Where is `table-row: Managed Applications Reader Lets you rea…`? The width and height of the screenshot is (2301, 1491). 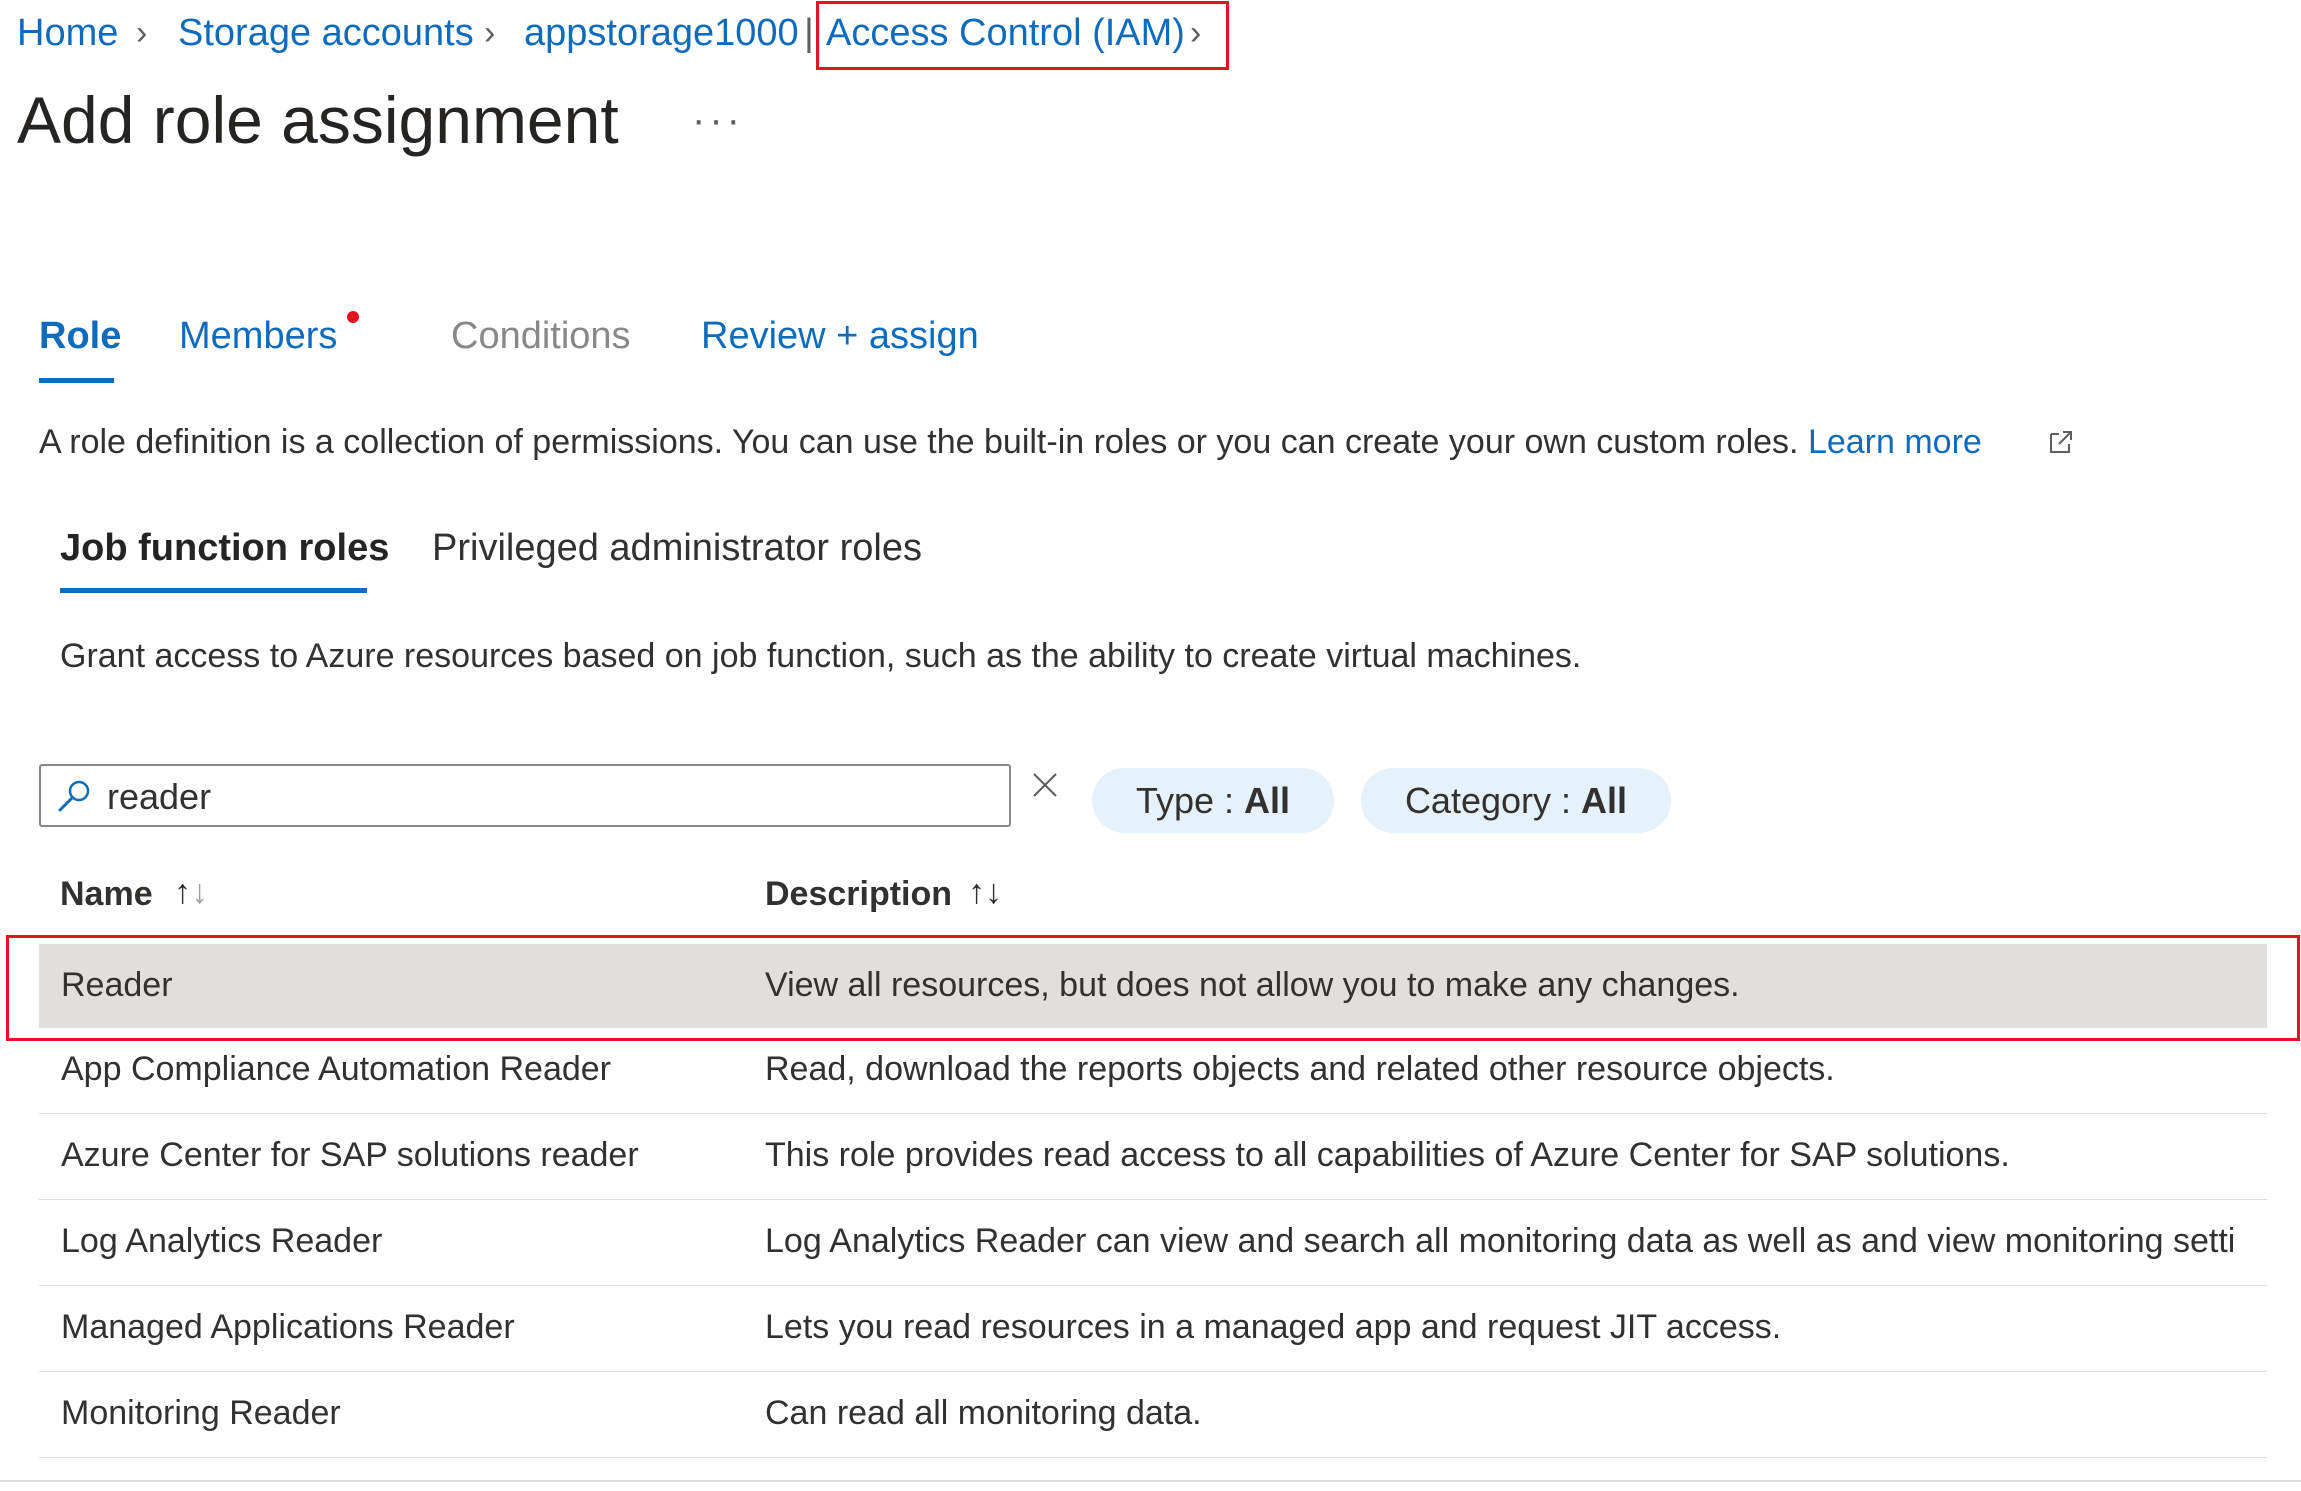 table-row: Managed Applications Reader Lets you rea… is located at coordinates (1153, 1329).